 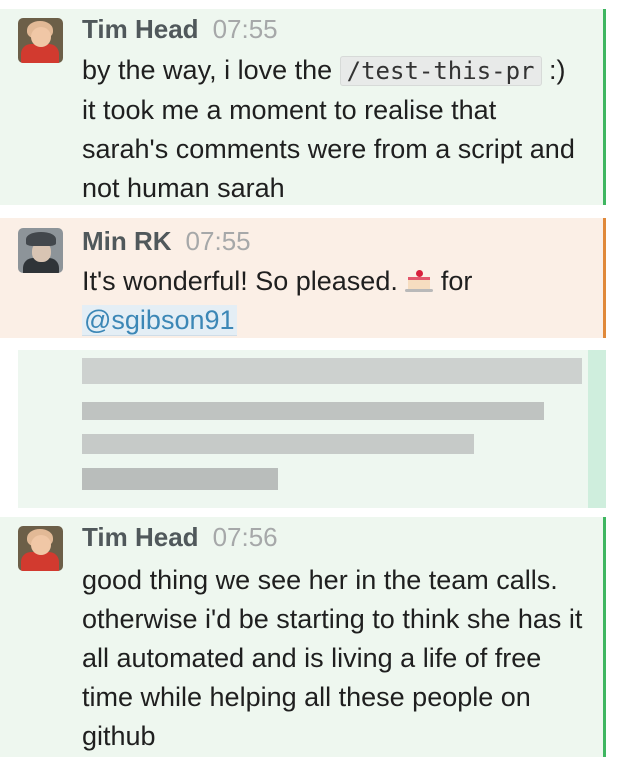 What do you see at coordinates (159, 320) in the screenshot?
I see `user-mention: @sgibson91` at bounding box center [159, 320].